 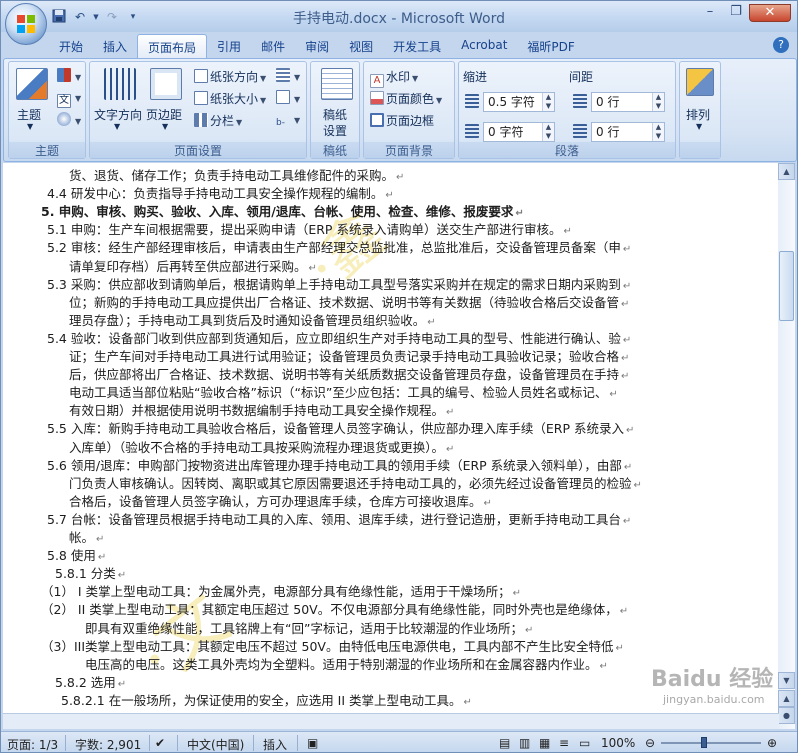 What do you see at coordinates (786, 698) in the screenshot?
I see `prev-page-icon: ▲` at bounding box center [786, 698].